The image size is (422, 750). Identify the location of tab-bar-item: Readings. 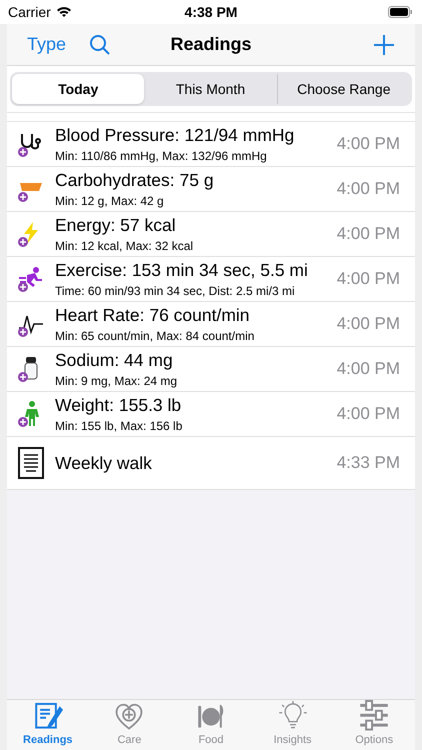
(48, 725).